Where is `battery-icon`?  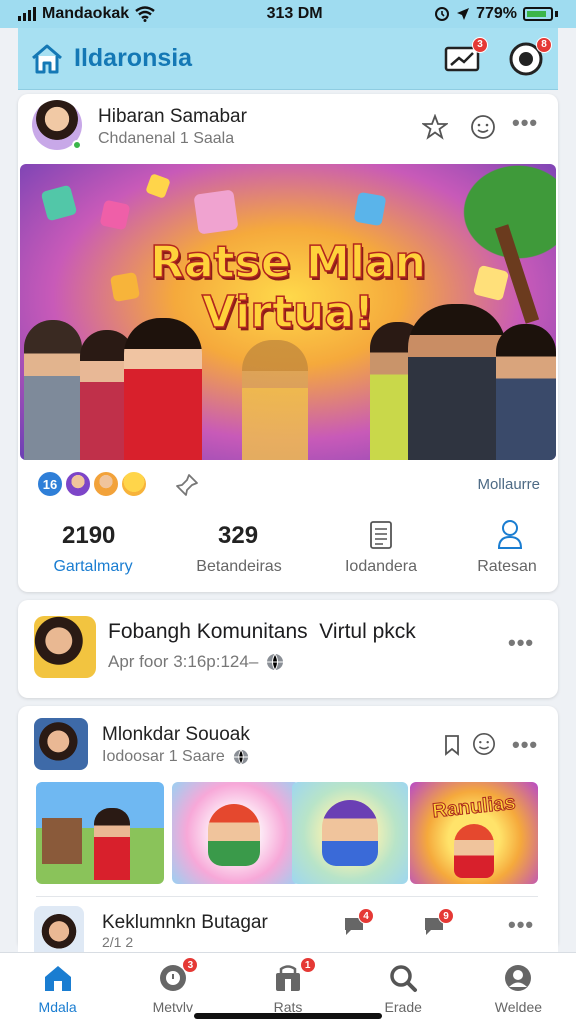 battery-icon is located at coordinates (538, 14).